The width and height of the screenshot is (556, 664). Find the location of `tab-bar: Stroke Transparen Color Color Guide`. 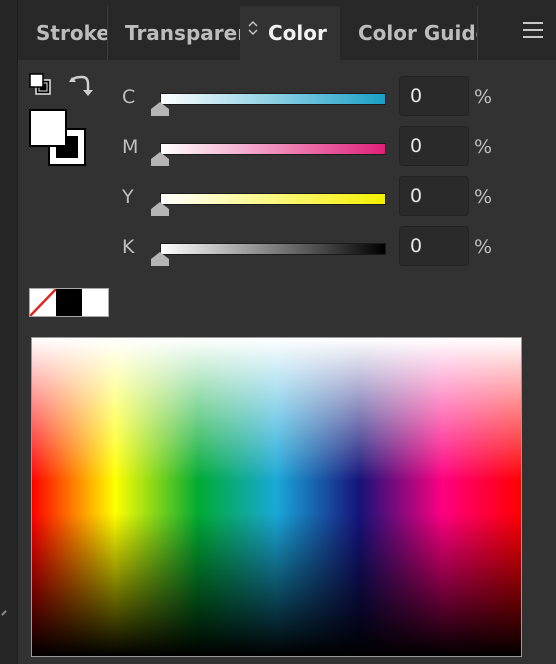

tab-bar: Stroke Transparen Color Color Guide is located at coordinates (287, 30).